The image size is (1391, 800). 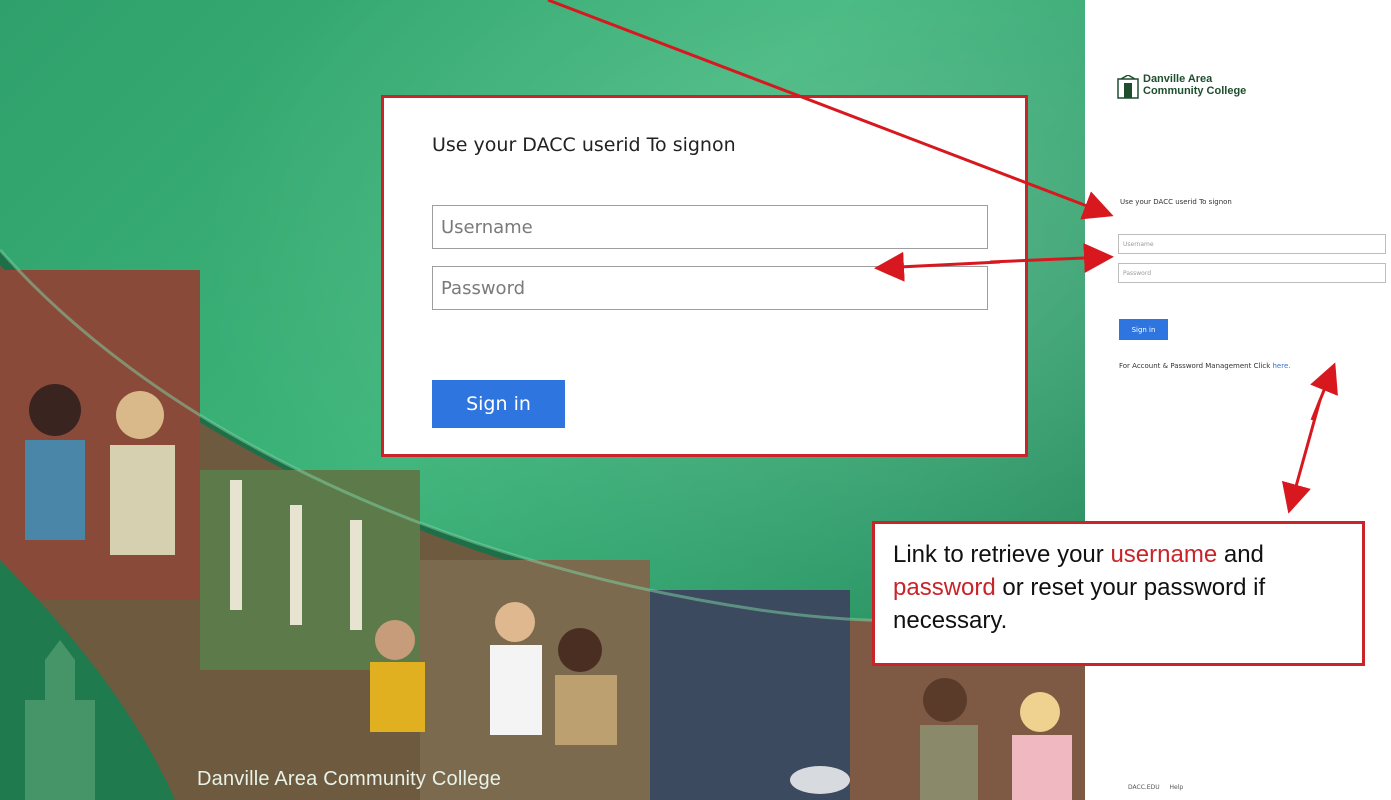 What do you see at coordinates (1195, 91) in the screenshot?
I see `logo-text-line2: Community College` at bounding box center [1195, 91].